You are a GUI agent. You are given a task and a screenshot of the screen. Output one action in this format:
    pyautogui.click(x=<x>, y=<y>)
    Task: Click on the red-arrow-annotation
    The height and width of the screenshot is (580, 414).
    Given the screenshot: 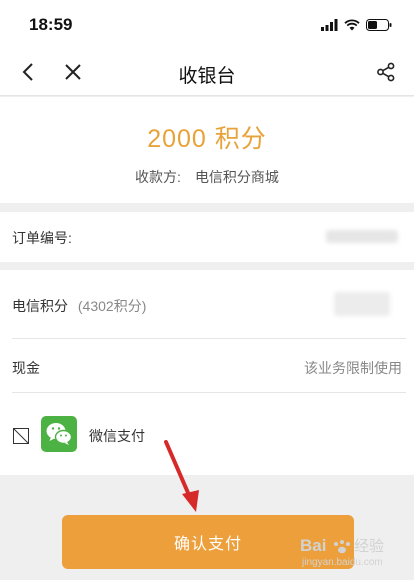 What is the action you would take?
    pyautogui.click(x=181, y=476)
    